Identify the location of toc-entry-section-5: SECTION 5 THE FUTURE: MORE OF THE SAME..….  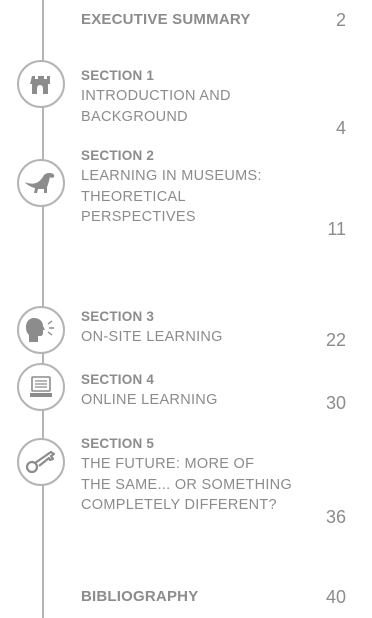
(226, 480).